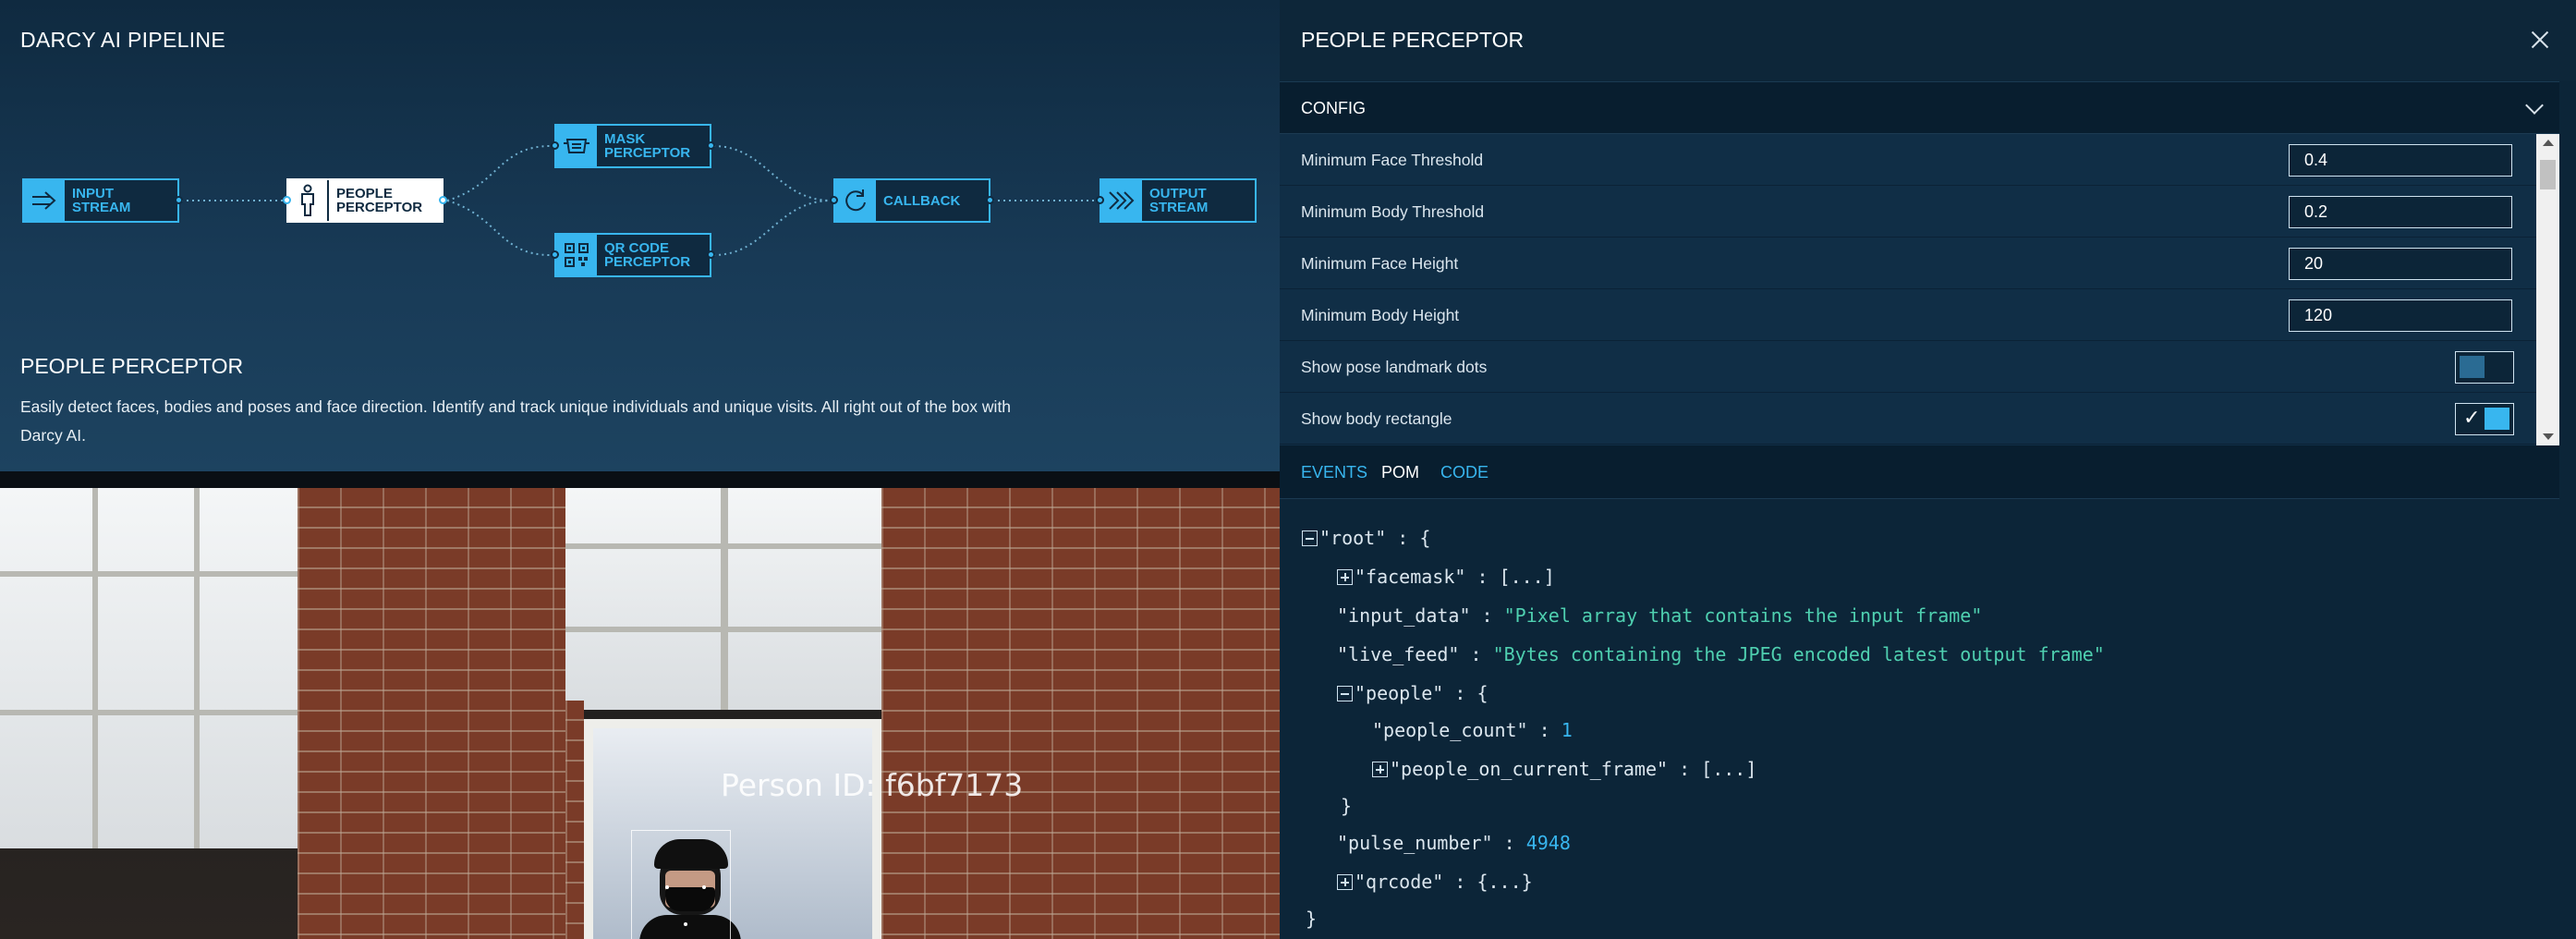 The image size is (2576, 939). Describe the element at coordinates (855, 200) in the screenshot. I see `refresh-icon` at that location.